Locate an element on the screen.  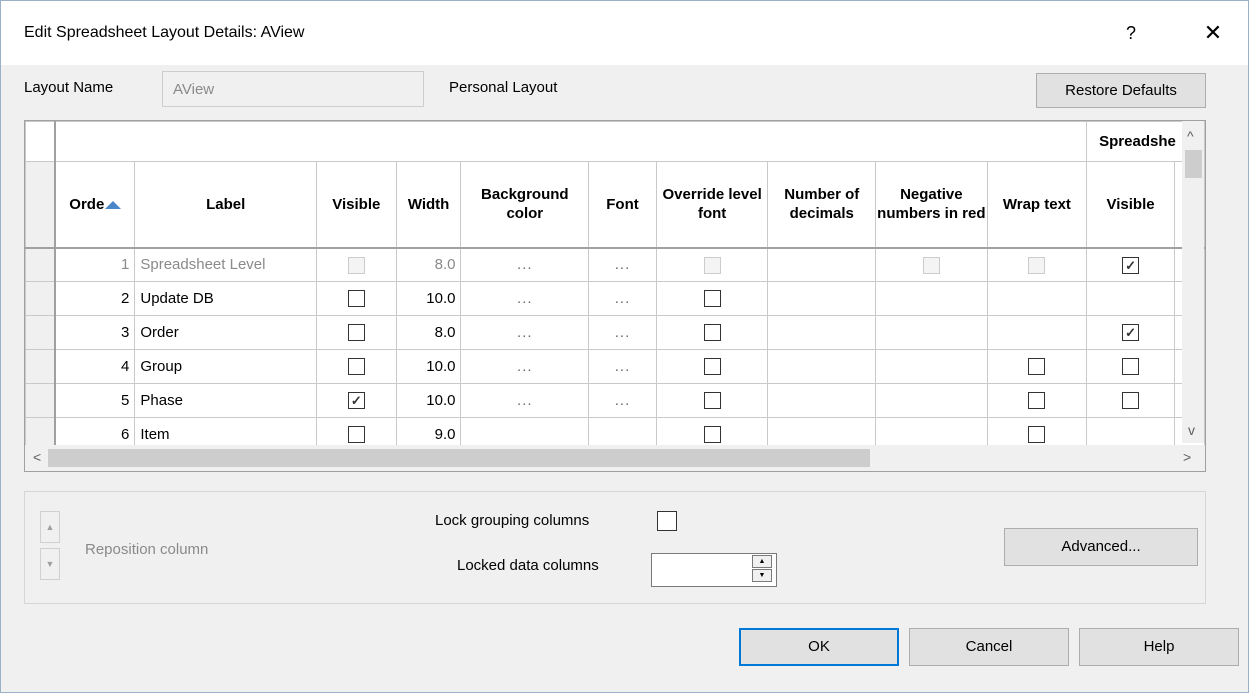
order-cell: 1 is located at coordinates (95, 264).